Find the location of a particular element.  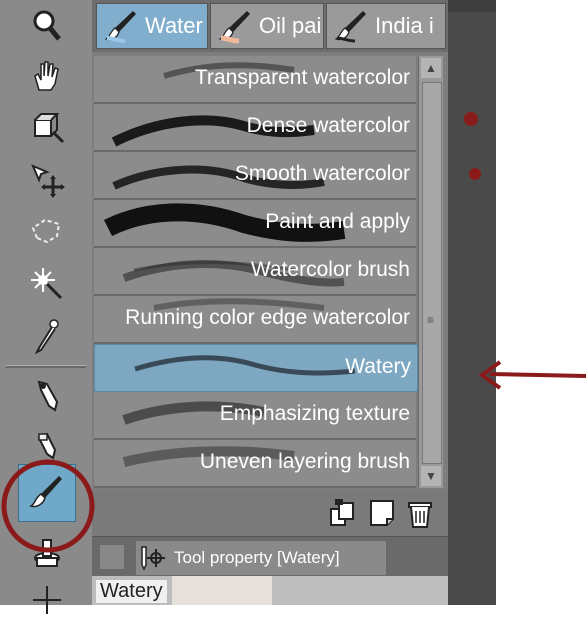

brush-name: Watery is located at coordinates (378, 366).